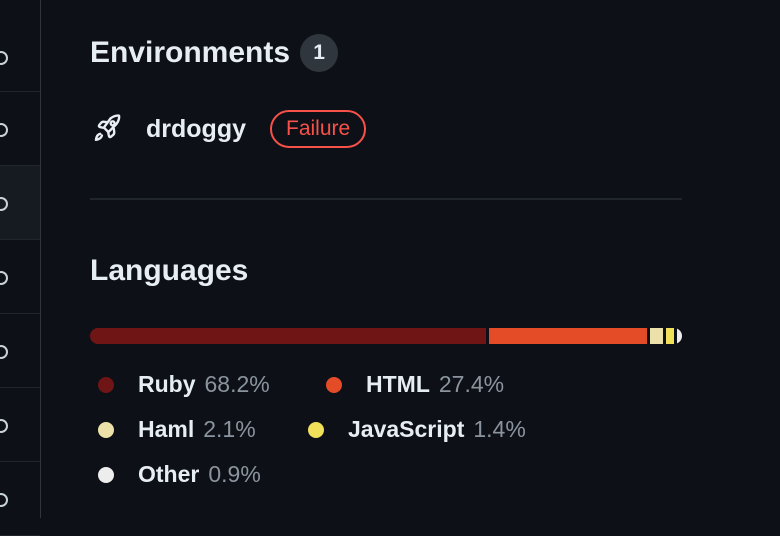 The width and height of the screenshot is (780, 536). Describe the element at coordinates (107, 129) in the screenshot. I see `rocket-icon` at that location.